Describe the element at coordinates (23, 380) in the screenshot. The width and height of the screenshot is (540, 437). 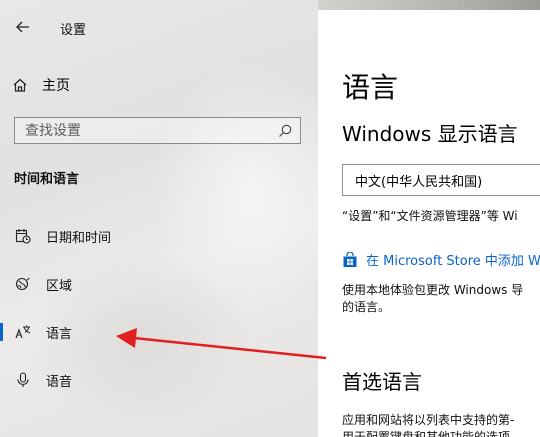
I see `microphone-icon` at that location.